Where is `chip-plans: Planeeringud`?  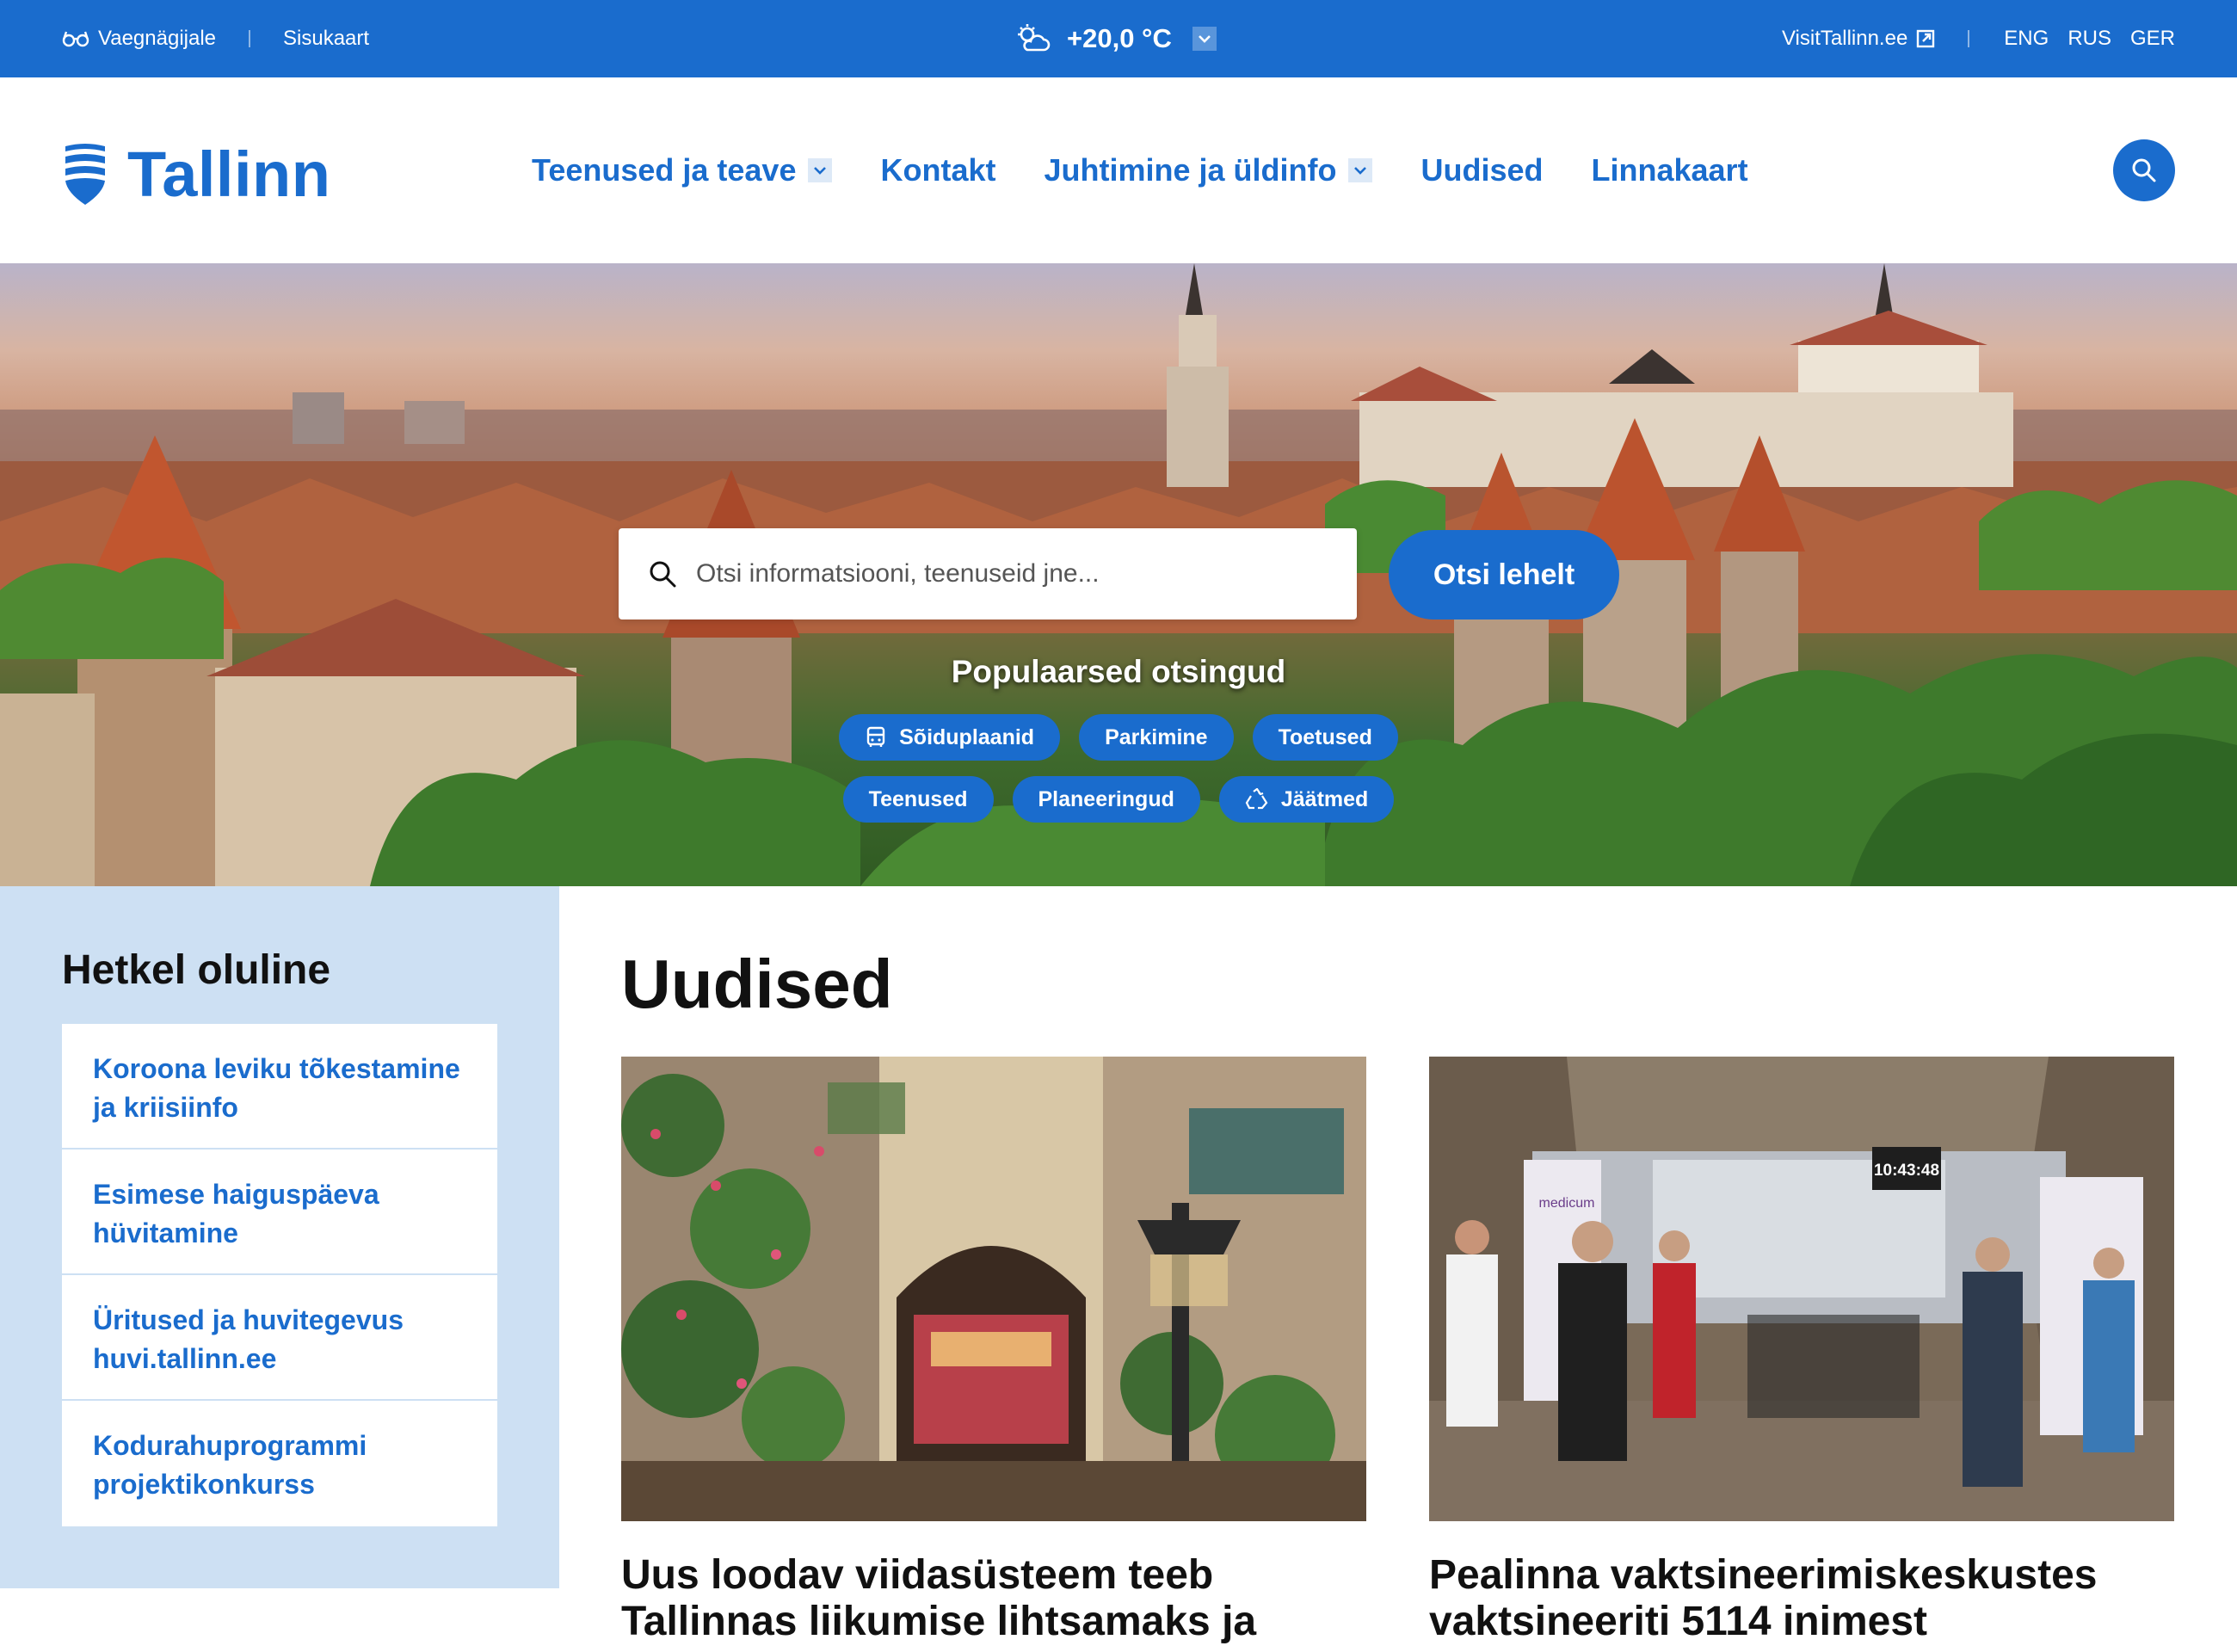 chip-plans: Planeeringud is located at coordinates (1106, 799).